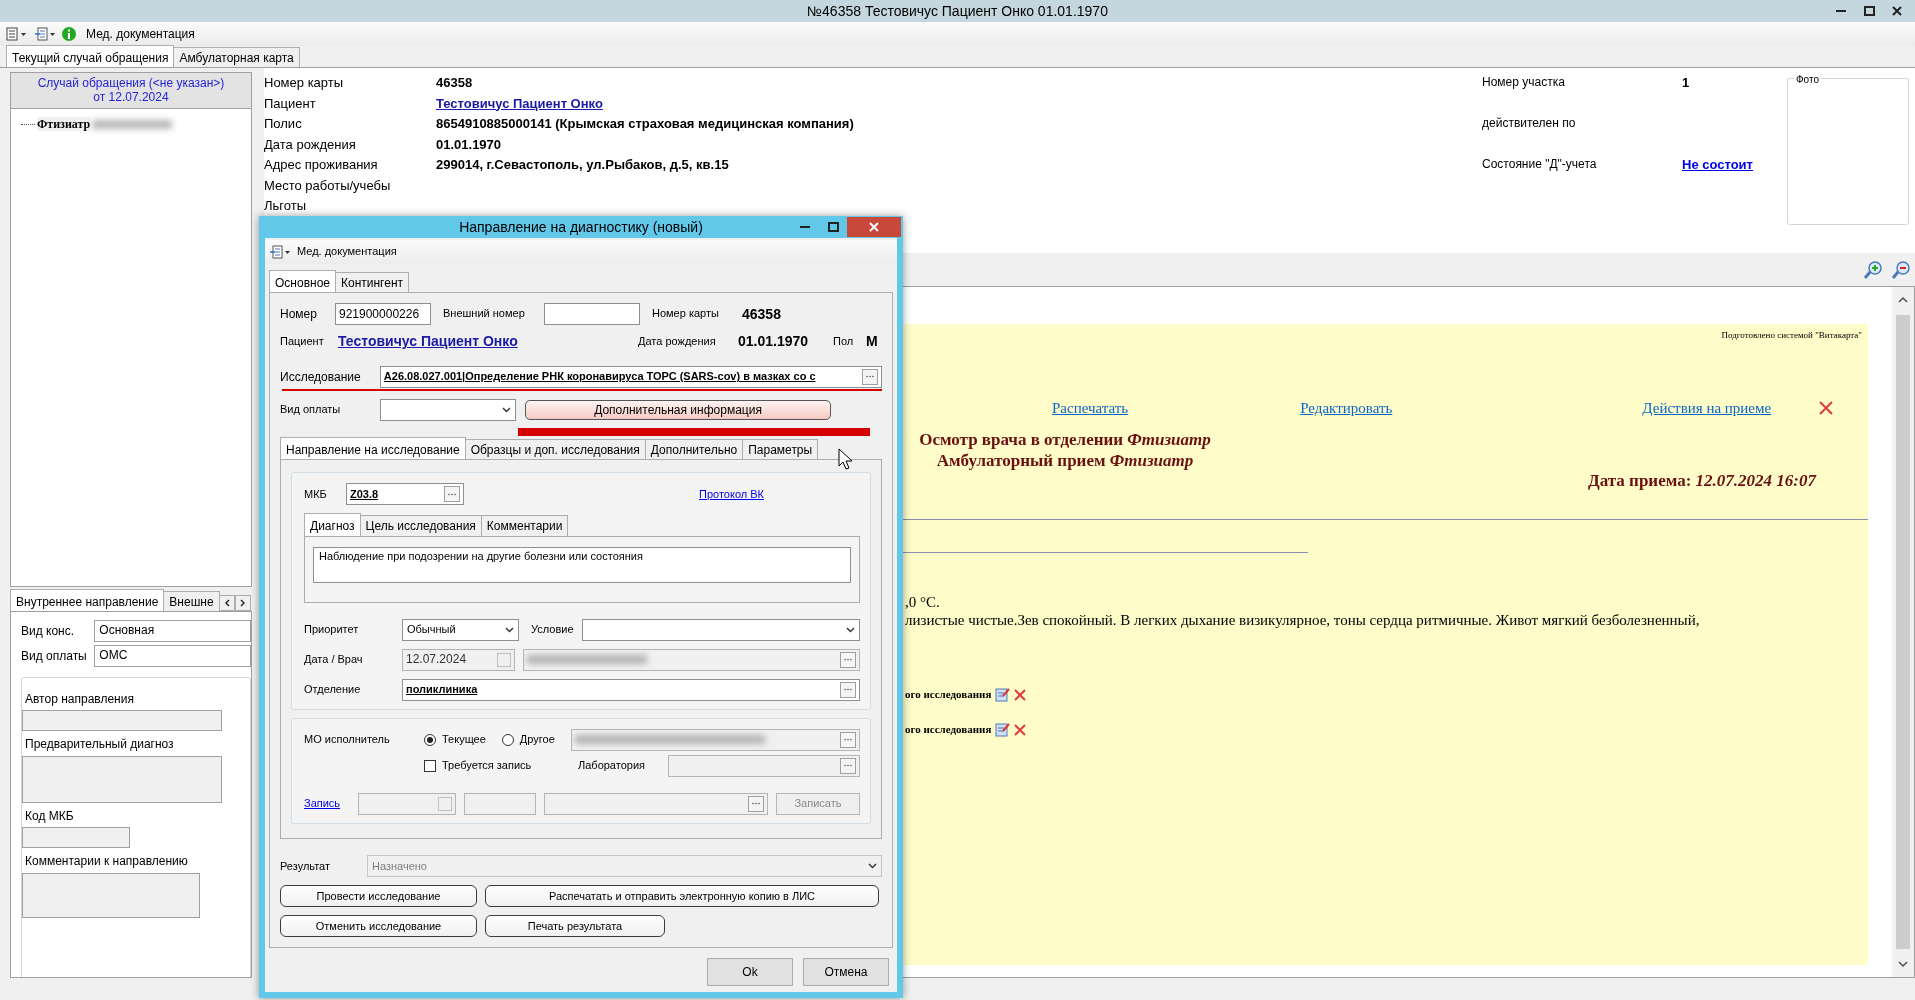  What do you see at coordinates (242, 603) in the screenshot?
I see `chevron-right-icon` at bounding box center [242, 603].